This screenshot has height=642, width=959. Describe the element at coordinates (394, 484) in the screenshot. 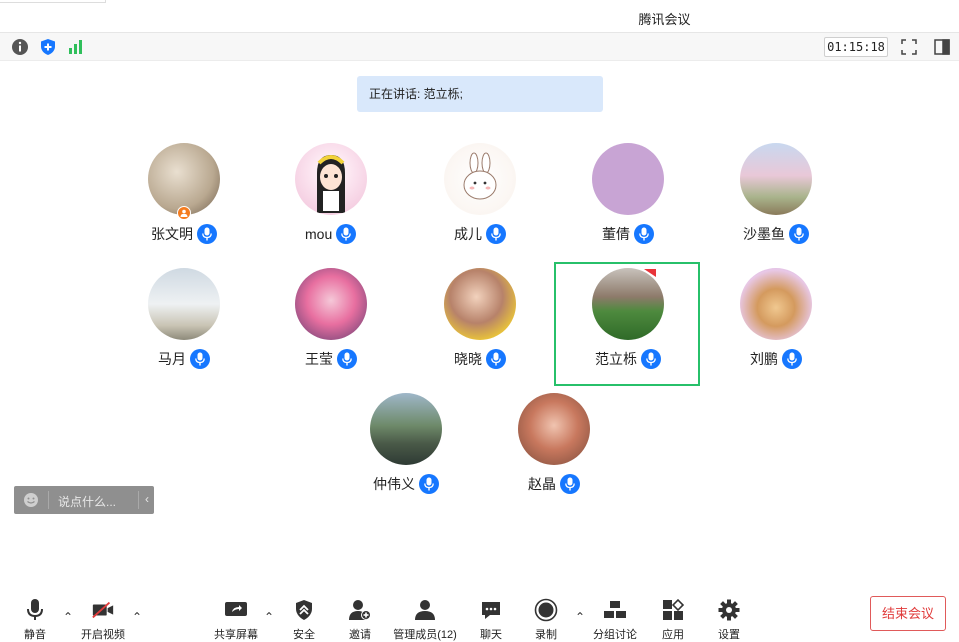

I see `participant-name: 仲伟义` at that location.